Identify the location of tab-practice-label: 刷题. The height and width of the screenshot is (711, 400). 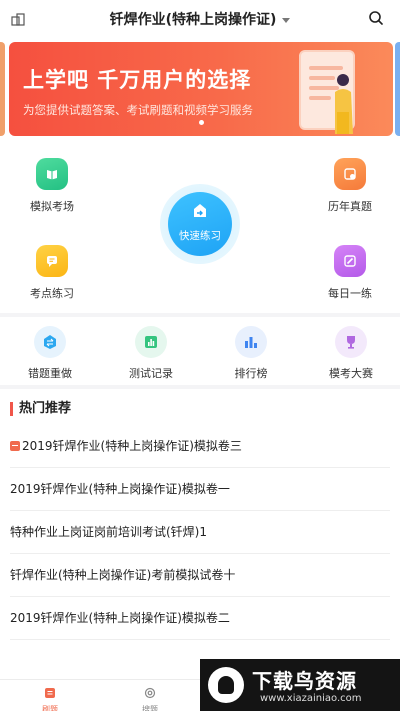
(50, 708).